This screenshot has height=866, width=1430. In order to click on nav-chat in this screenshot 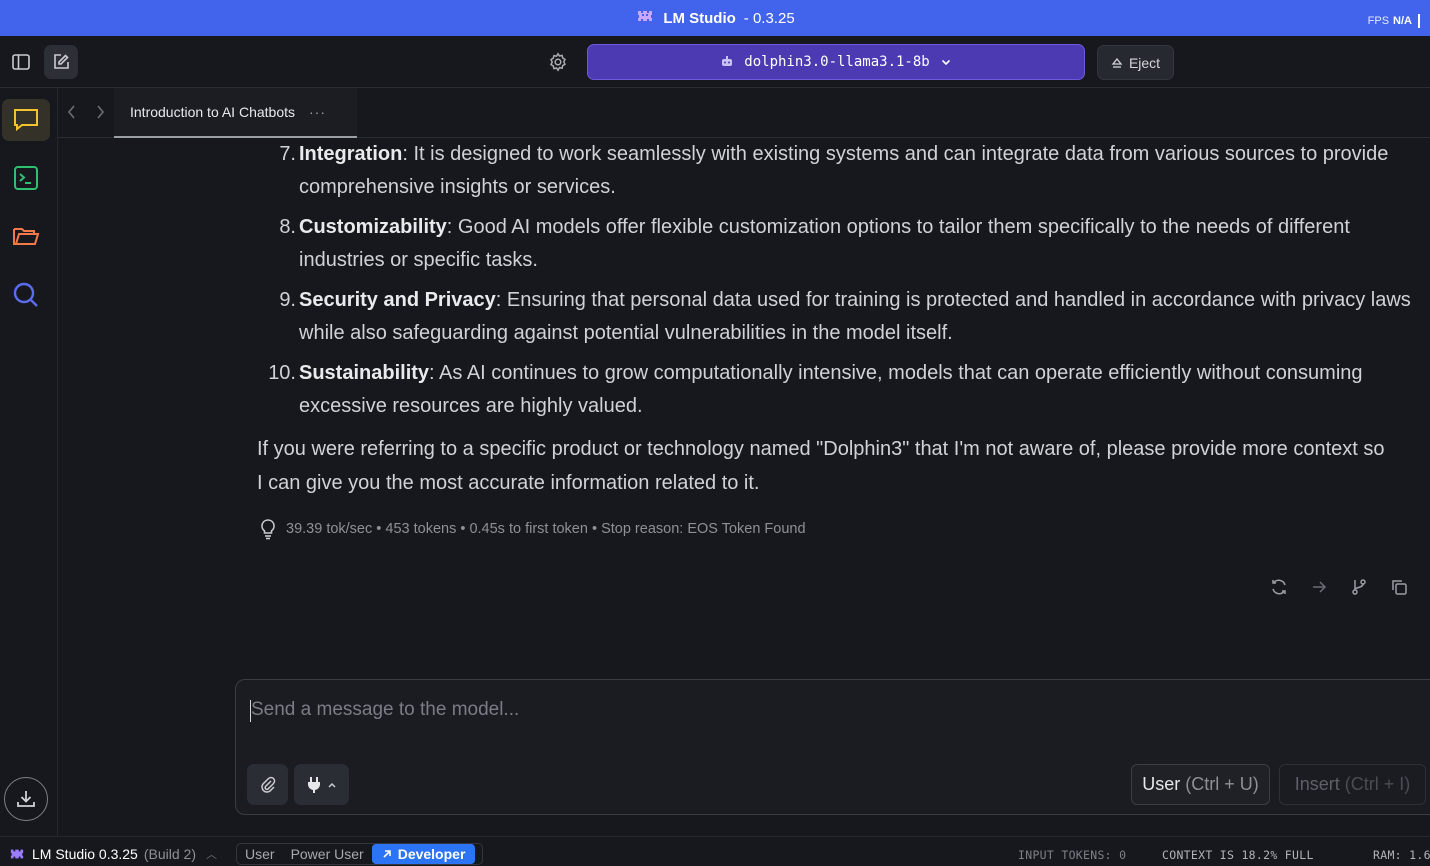, I will do `click(26, 120)`.